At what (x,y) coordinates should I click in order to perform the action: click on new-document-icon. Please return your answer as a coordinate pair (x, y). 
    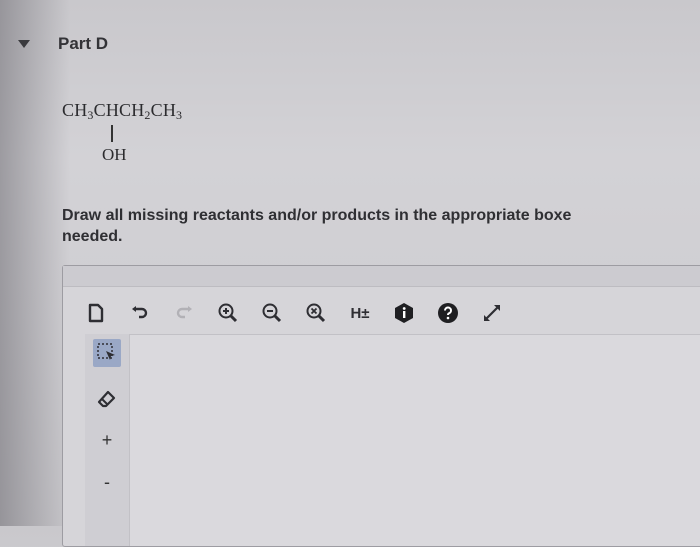
    Looking at the image, I should click on (96, 313).